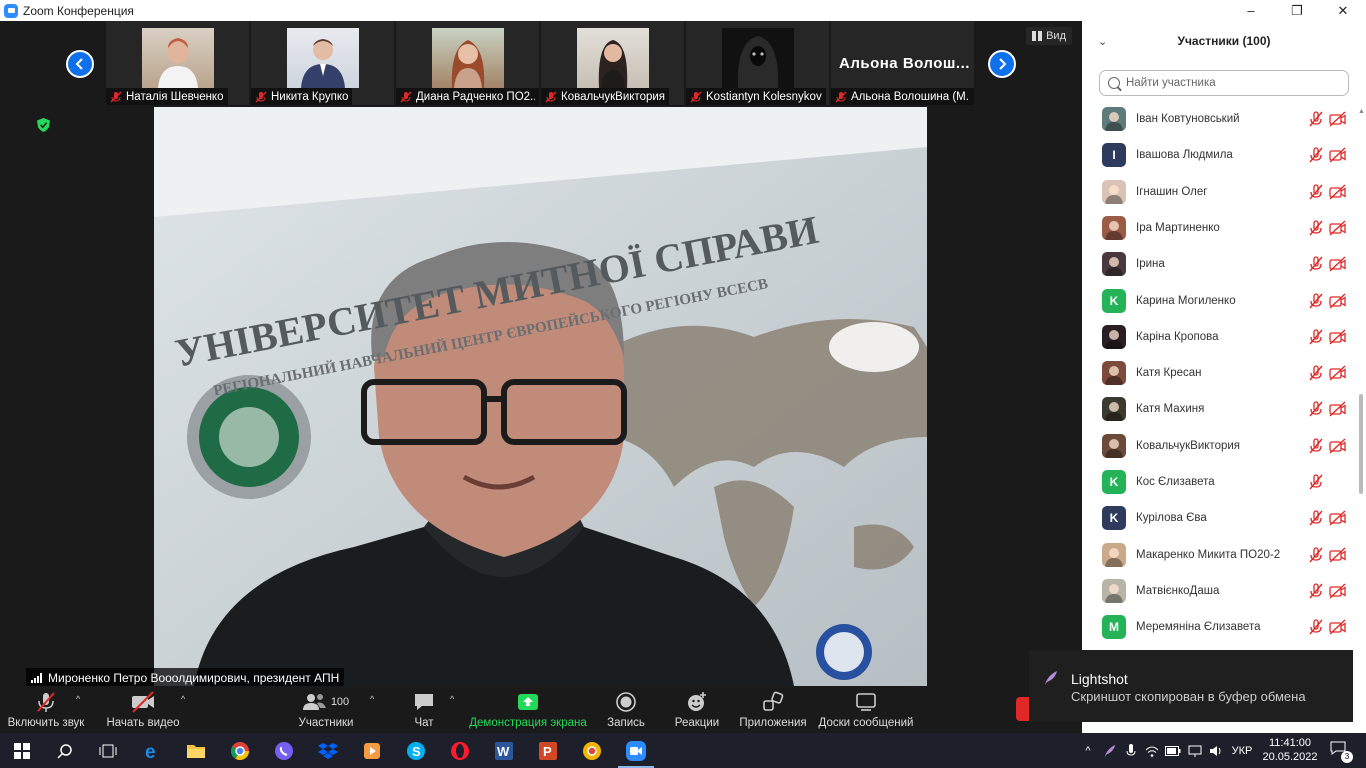 The width and height of the screenshot is (1366, 768). What do you see at coordinates (43, 125) in the screenshot?
I see `encryption-shield-icon` at bounding box center [43, 125].